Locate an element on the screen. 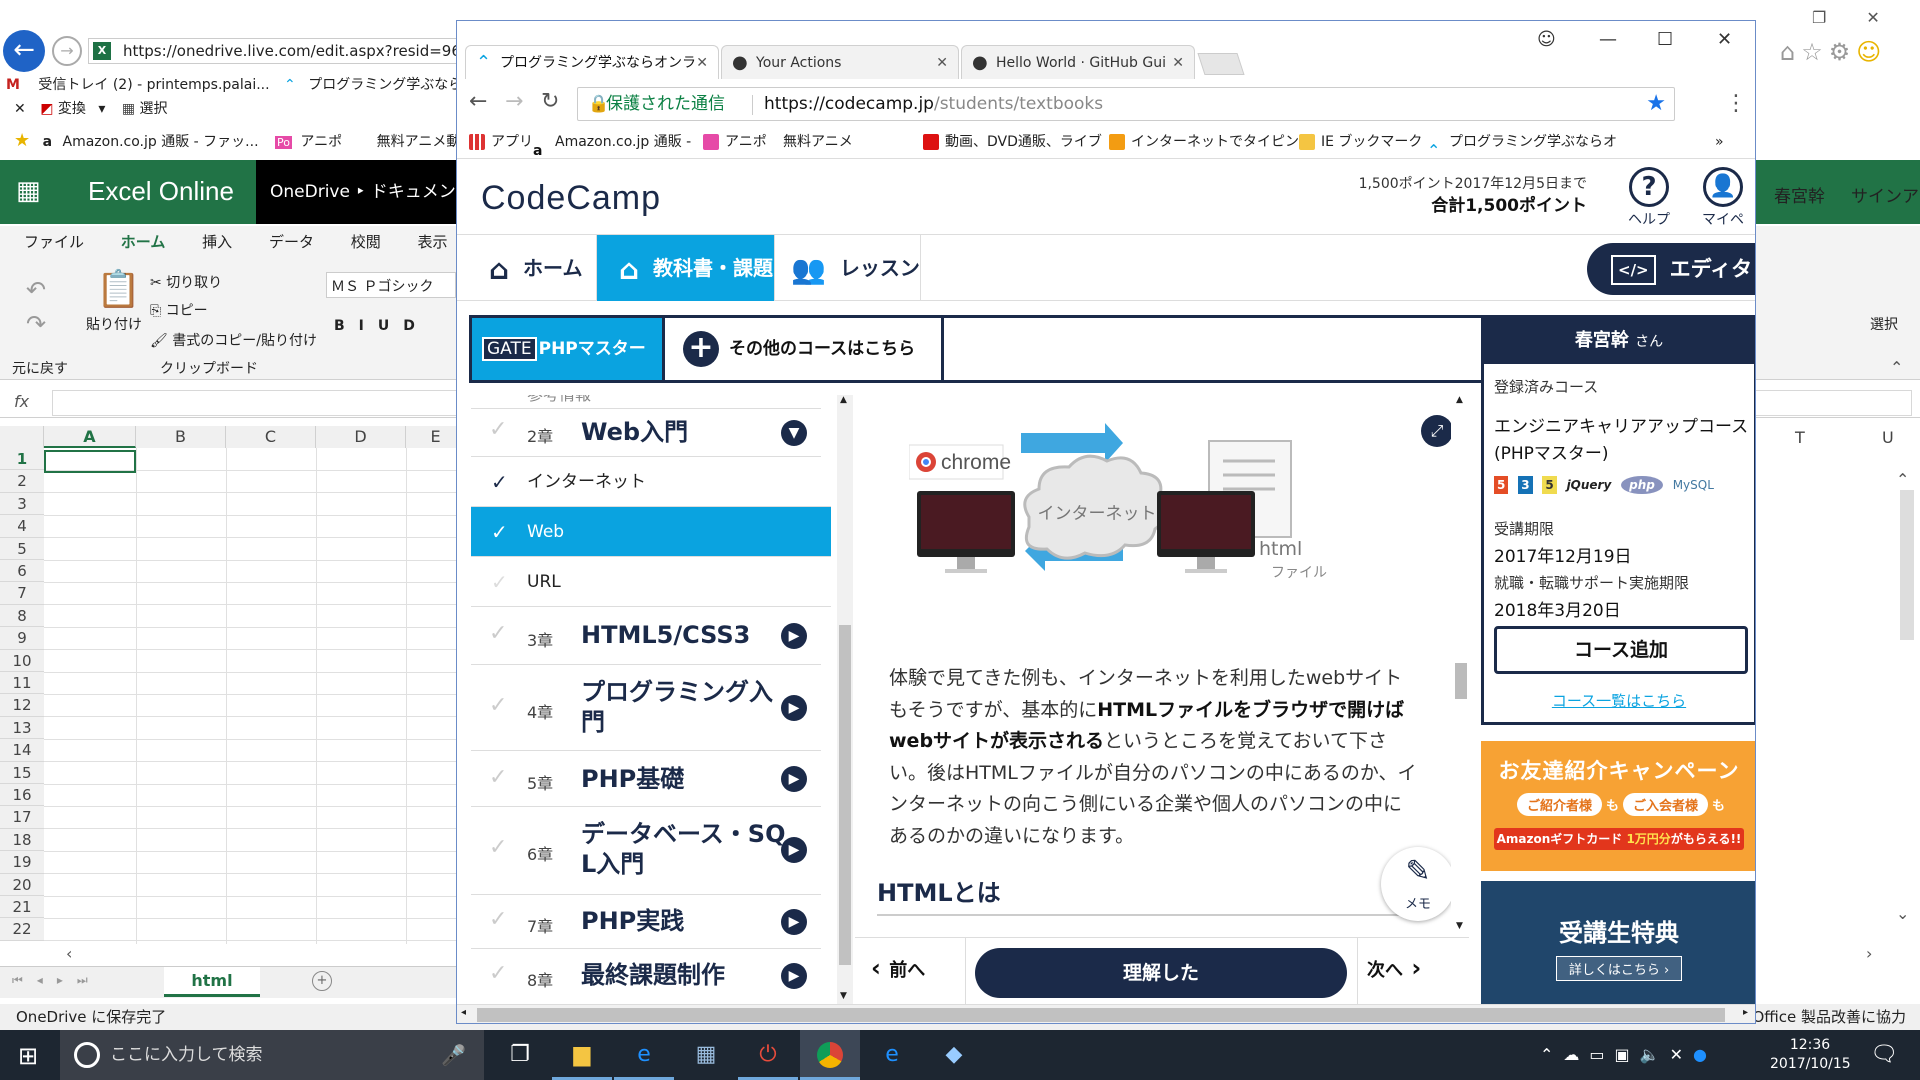  scroll-left-icon: ‹ is located at coordinates (69, 953).